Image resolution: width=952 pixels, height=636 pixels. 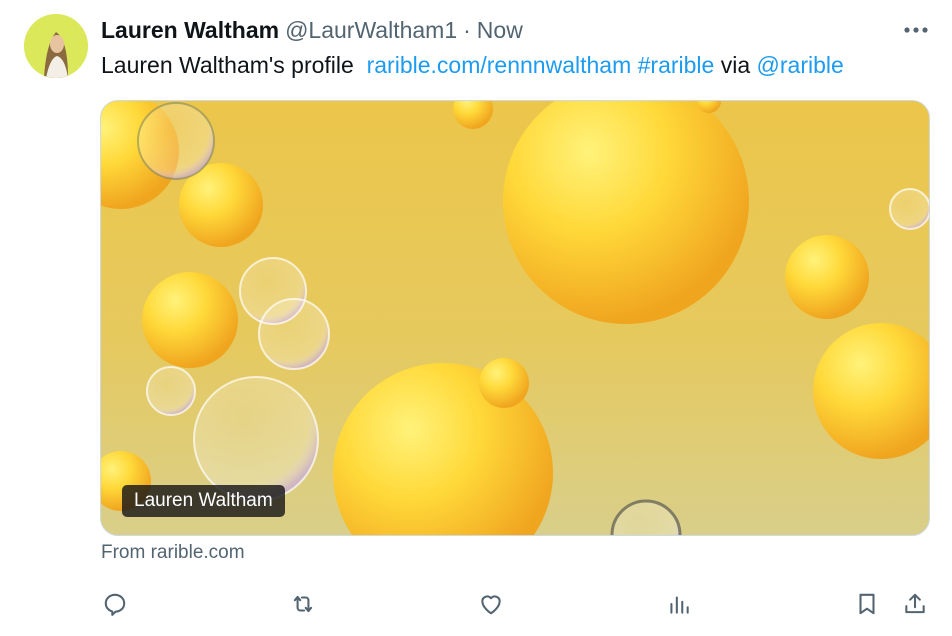 I want to click on more-options-icon, so click(x=916, y=30).